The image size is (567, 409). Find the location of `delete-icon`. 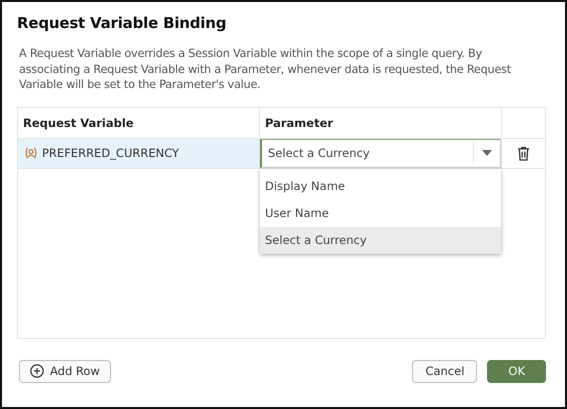

delete-icon is located at coordinates (523, 153).